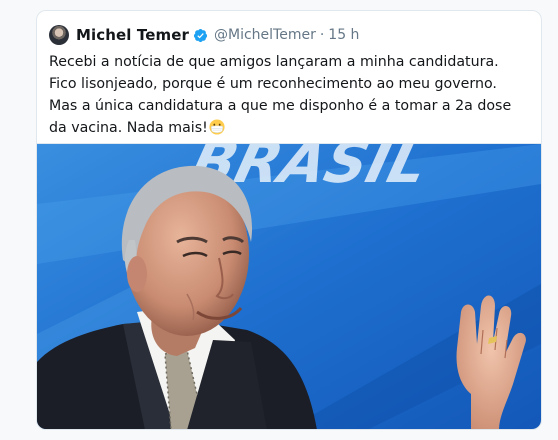 This screenshot has width=558, height=440. I want to click on verified-badge-icon, so click(200, 35).